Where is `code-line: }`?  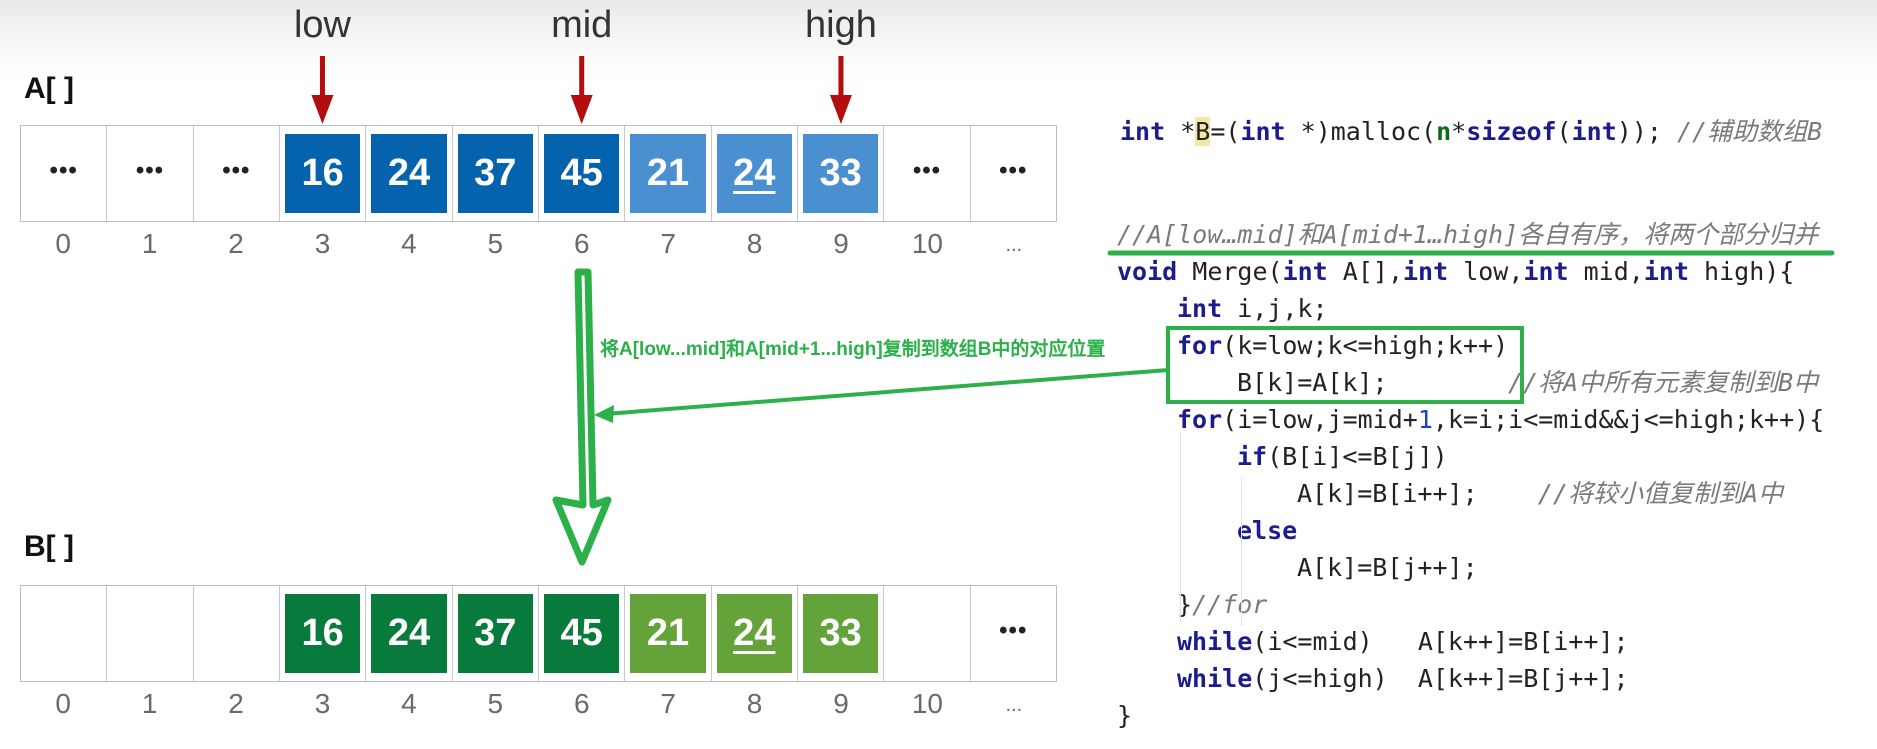 code-line: } is located at coordinates (1124, 715).